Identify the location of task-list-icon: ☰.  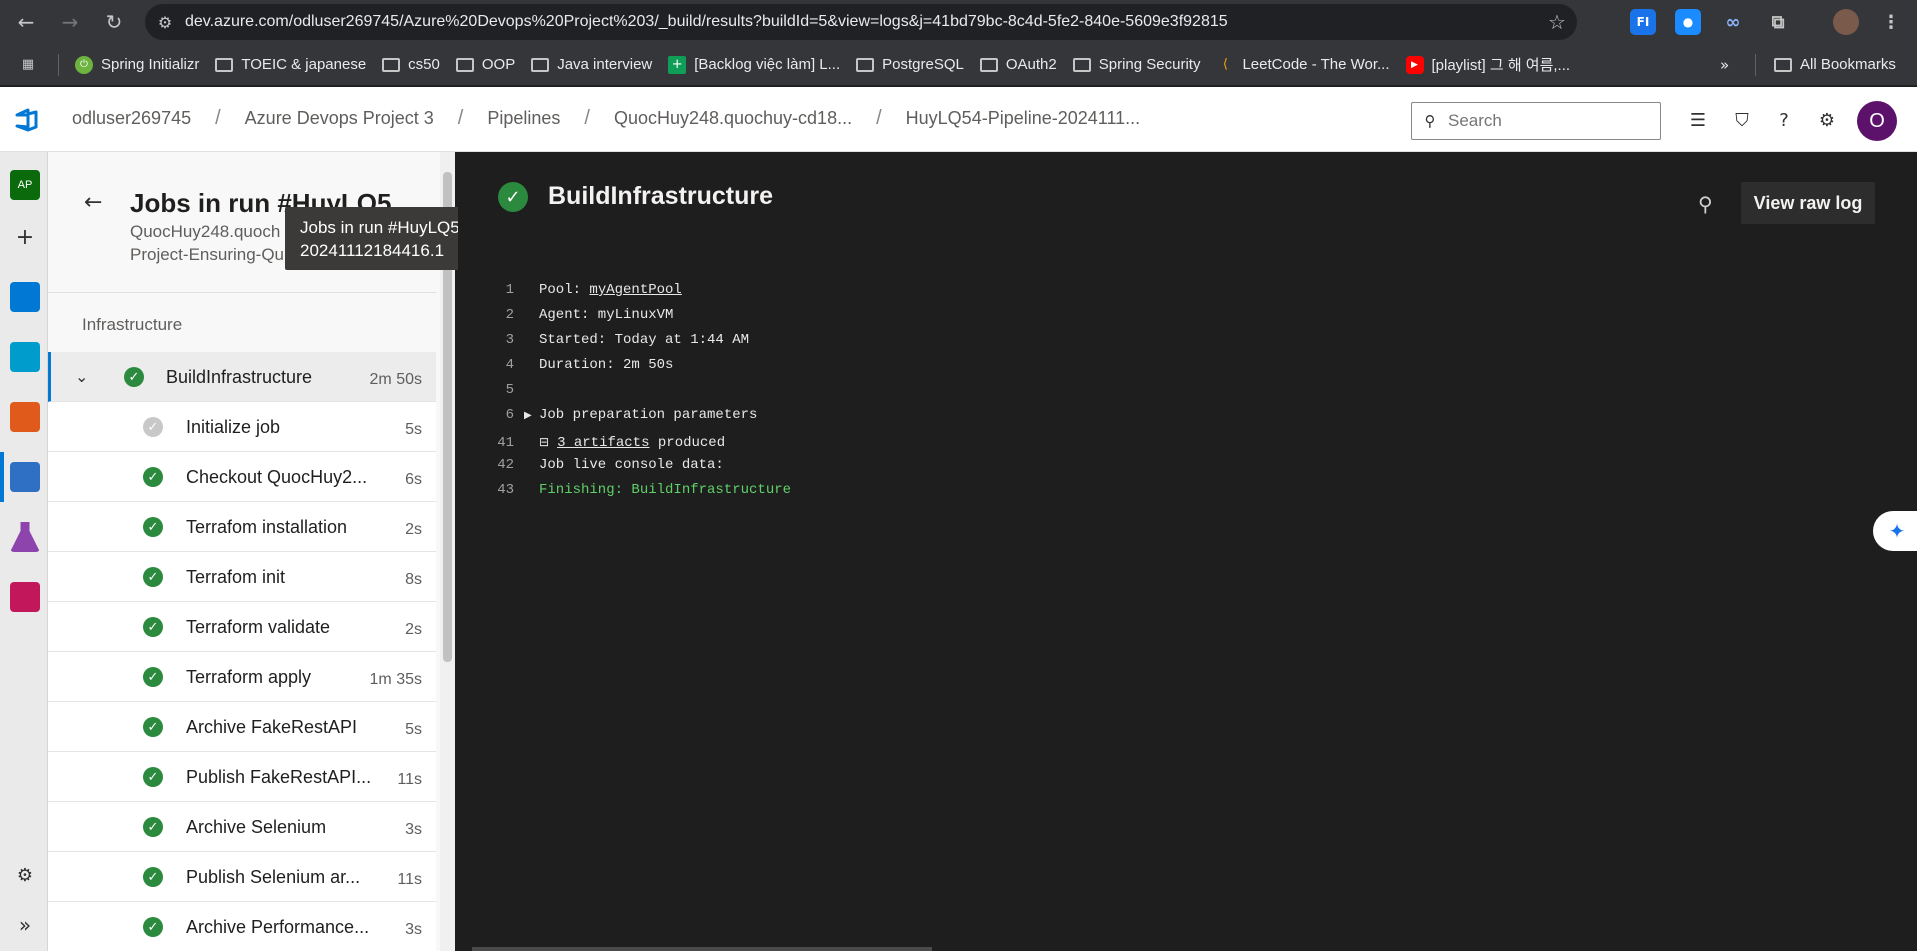
(1698, 120).